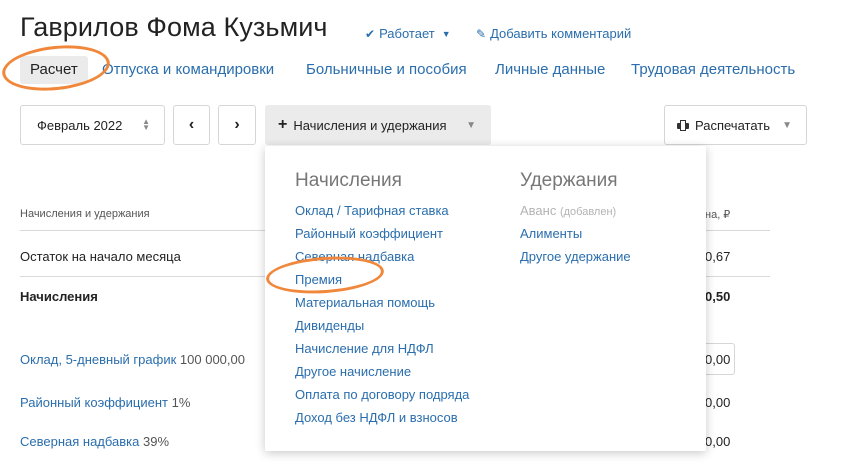  I want to click on tab-personal-data: Личные данные, so click(550, 70).